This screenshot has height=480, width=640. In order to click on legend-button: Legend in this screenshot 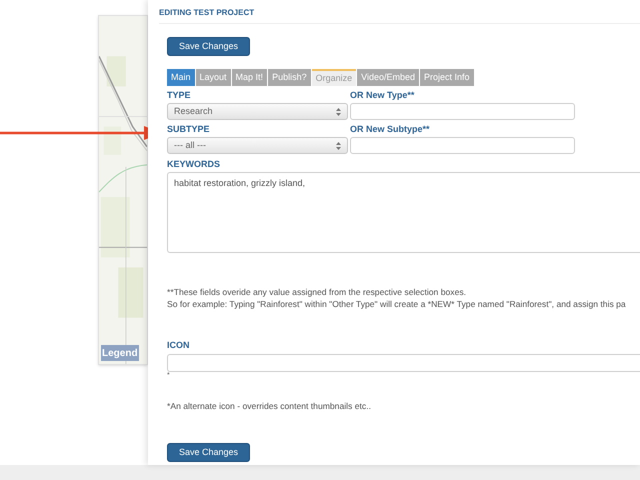, I will do `click(120, 353)`.